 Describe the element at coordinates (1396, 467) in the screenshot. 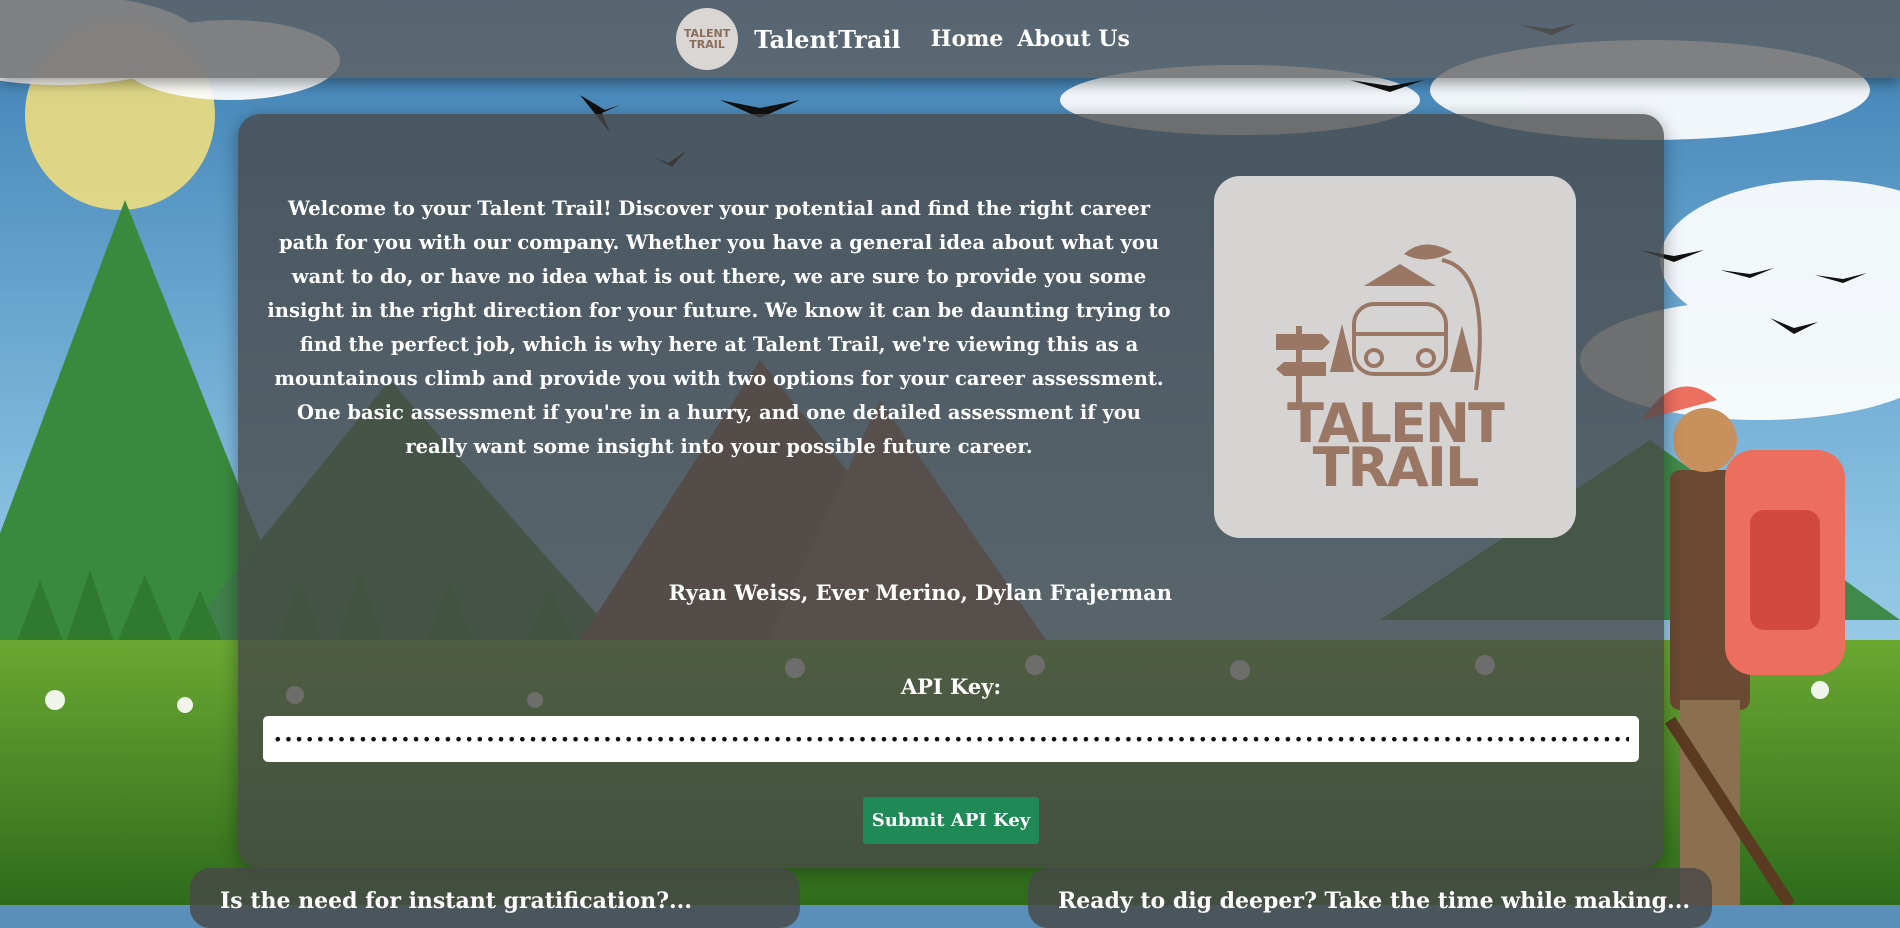

I see `logo-text-trail: TRAIL` at that location.